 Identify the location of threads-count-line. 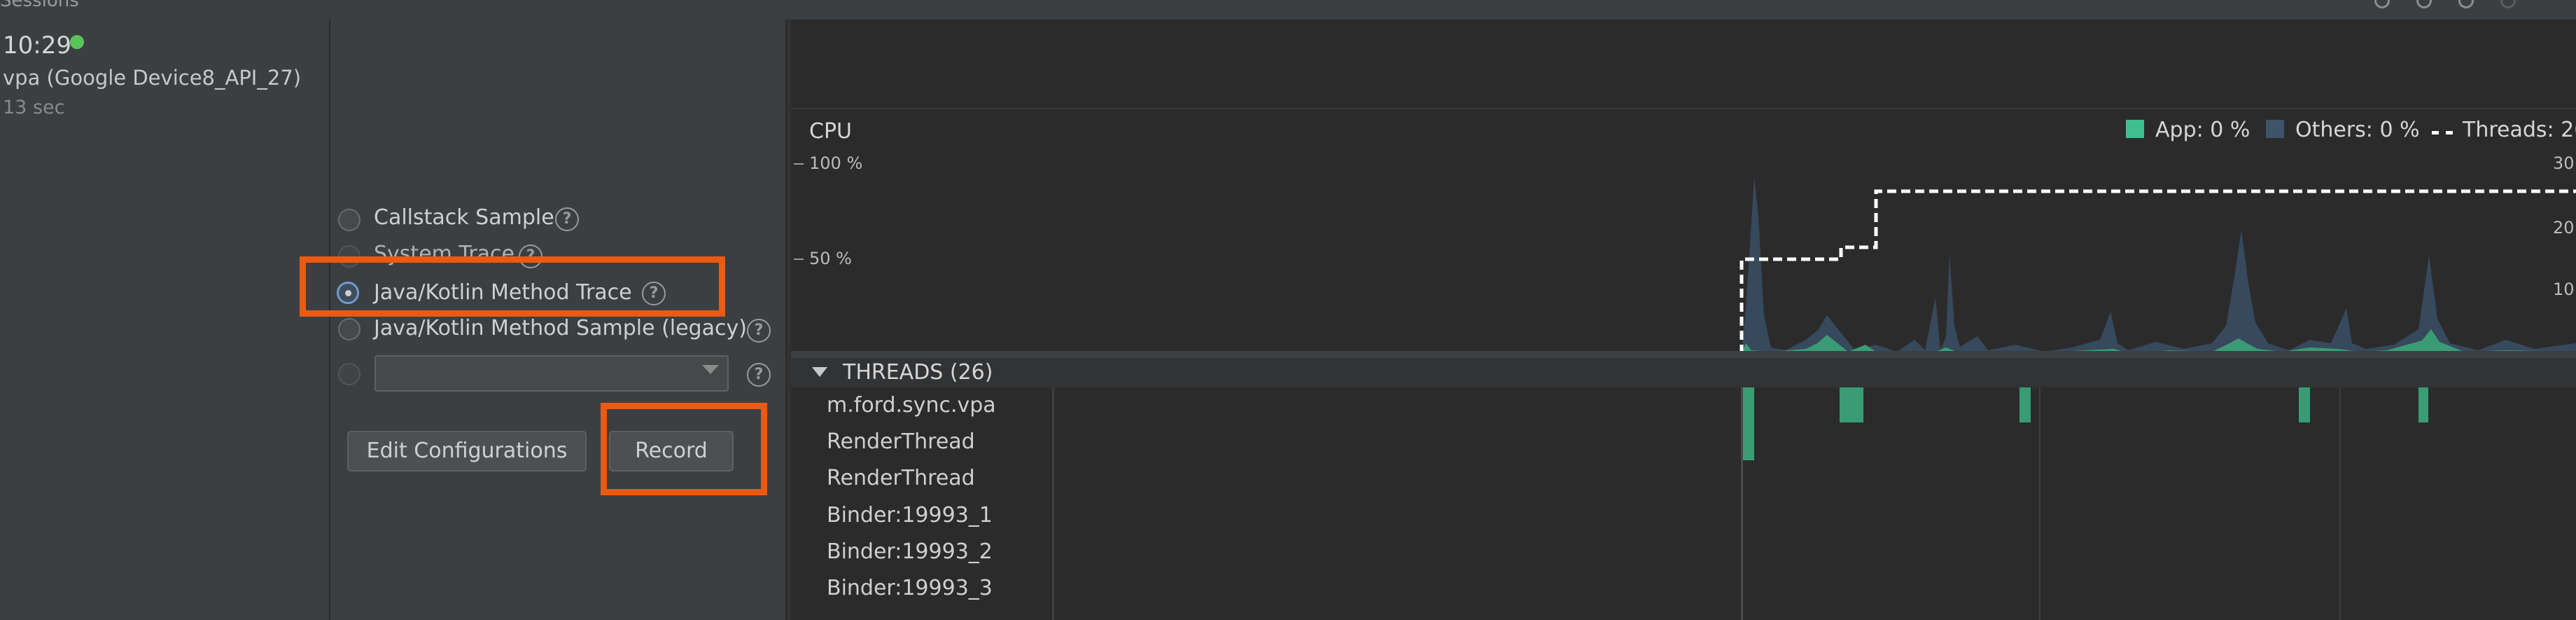
(2158, 271).